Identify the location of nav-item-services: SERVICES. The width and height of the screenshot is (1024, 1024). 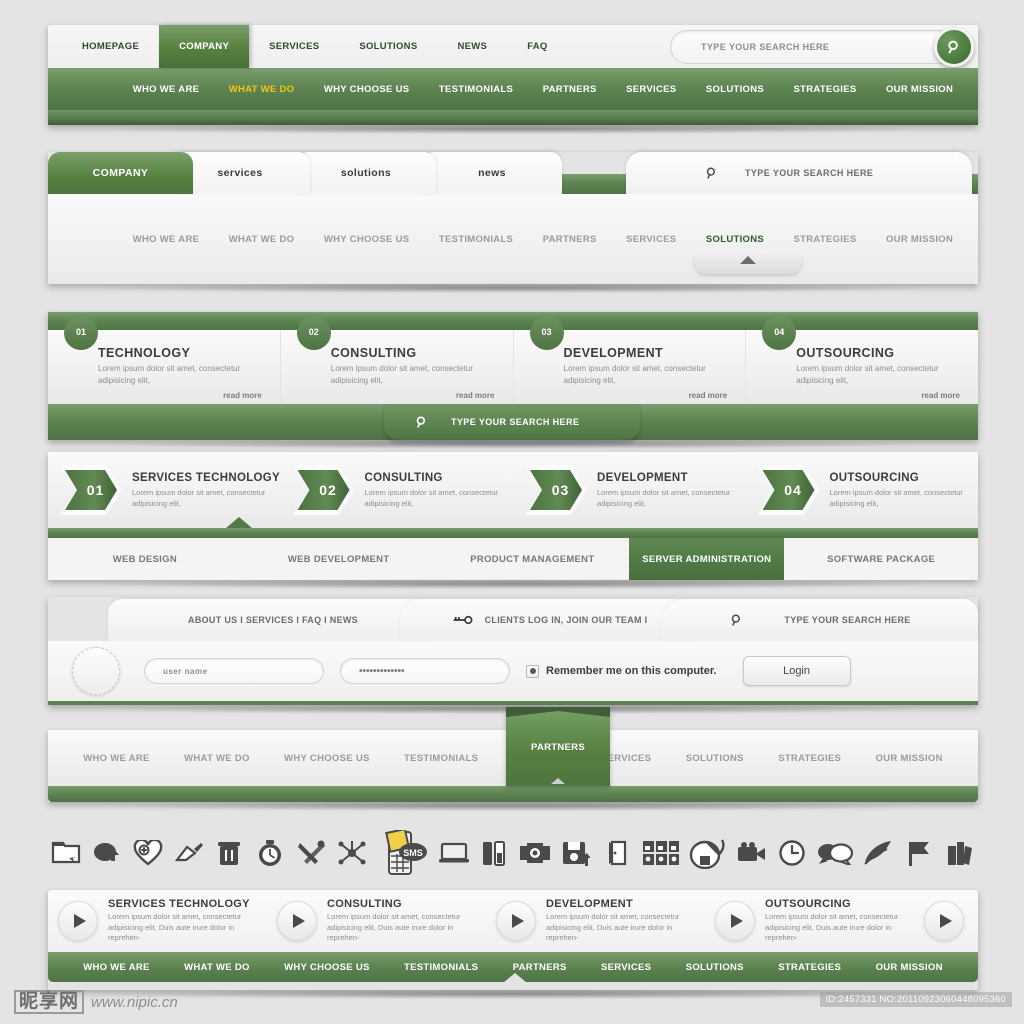
(294, 46).